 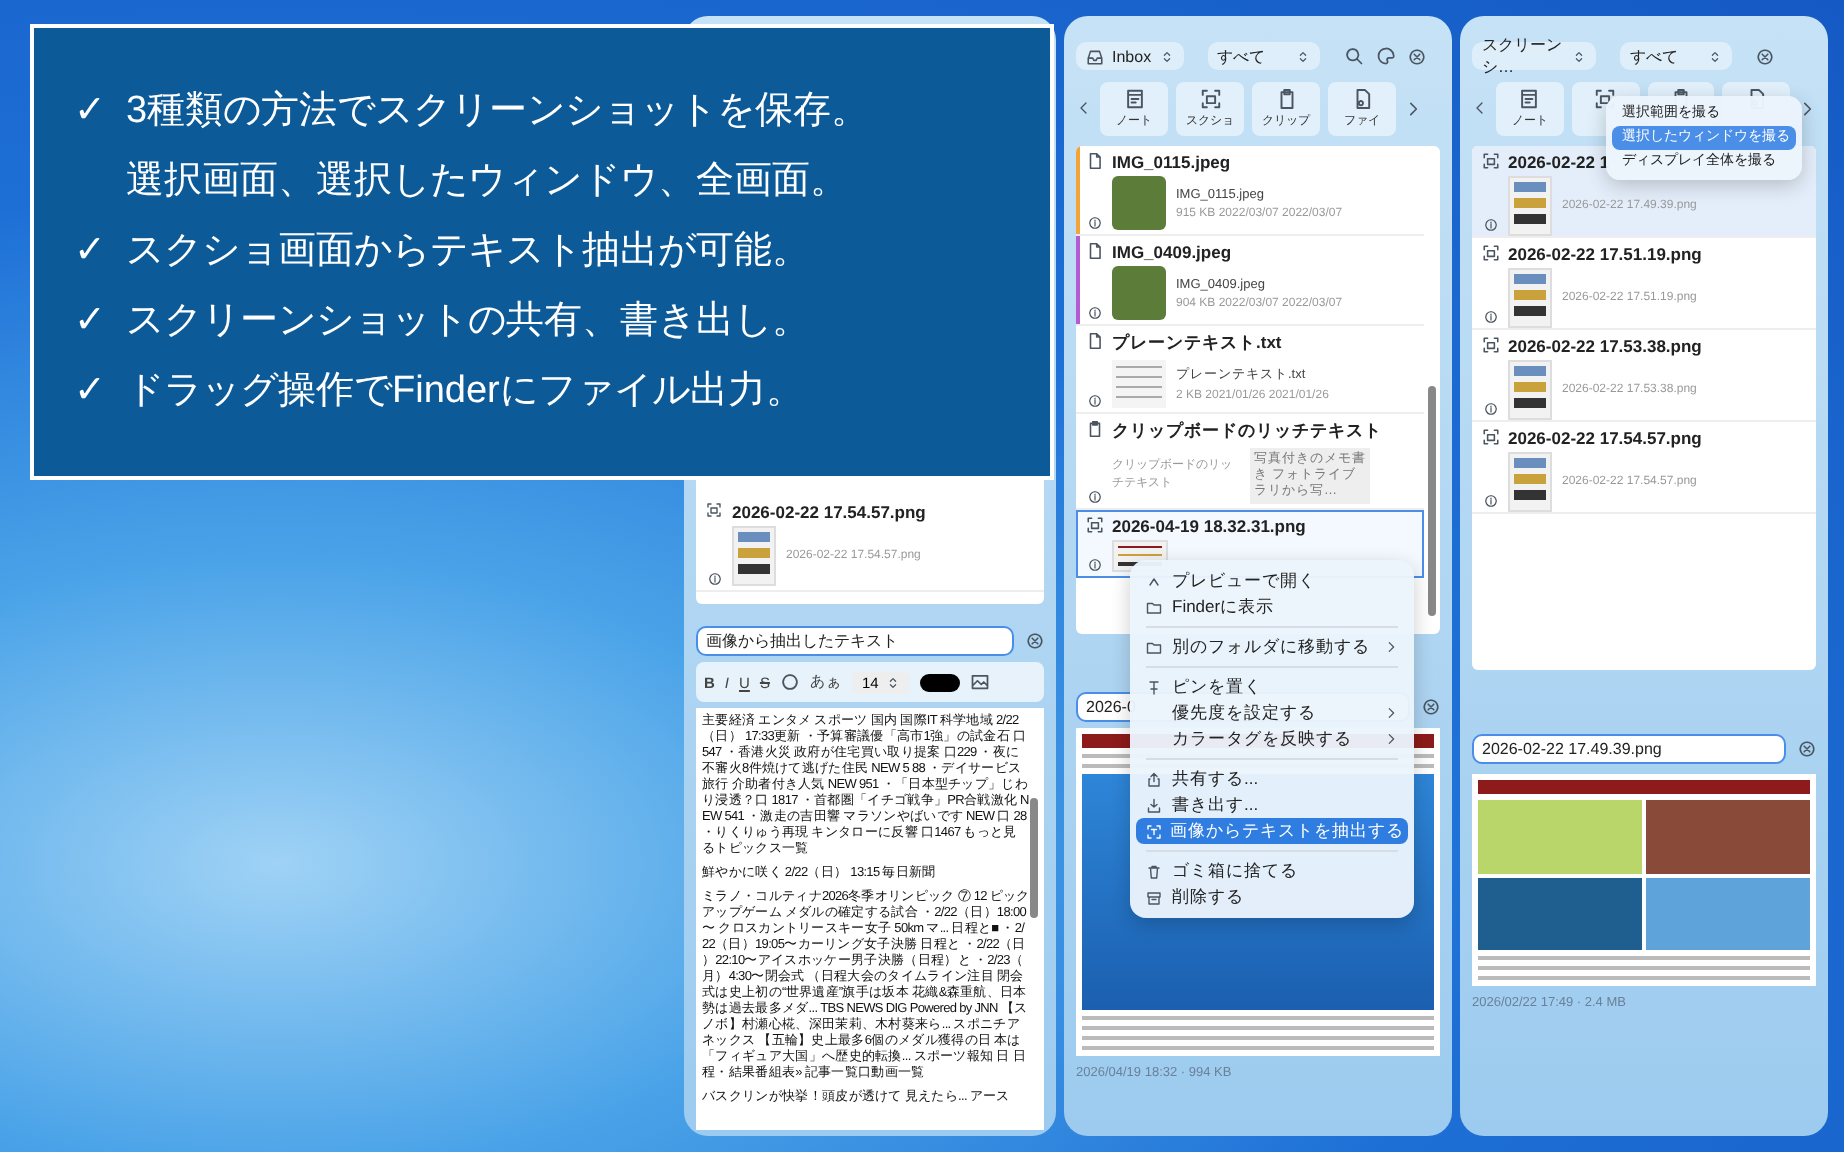 I want to click on feature-text: ドラッグ操作でFinderにファイル出力。, so click(x=465, y=392).